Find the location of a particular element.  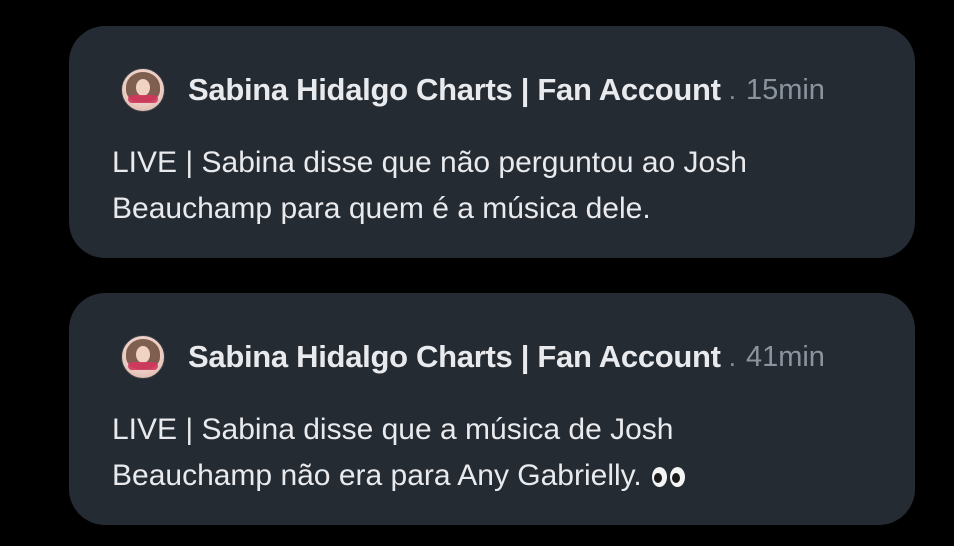

notification-body-line: Beauchamp não era para Any Gabrielly. is located at coordinates (377, 475).